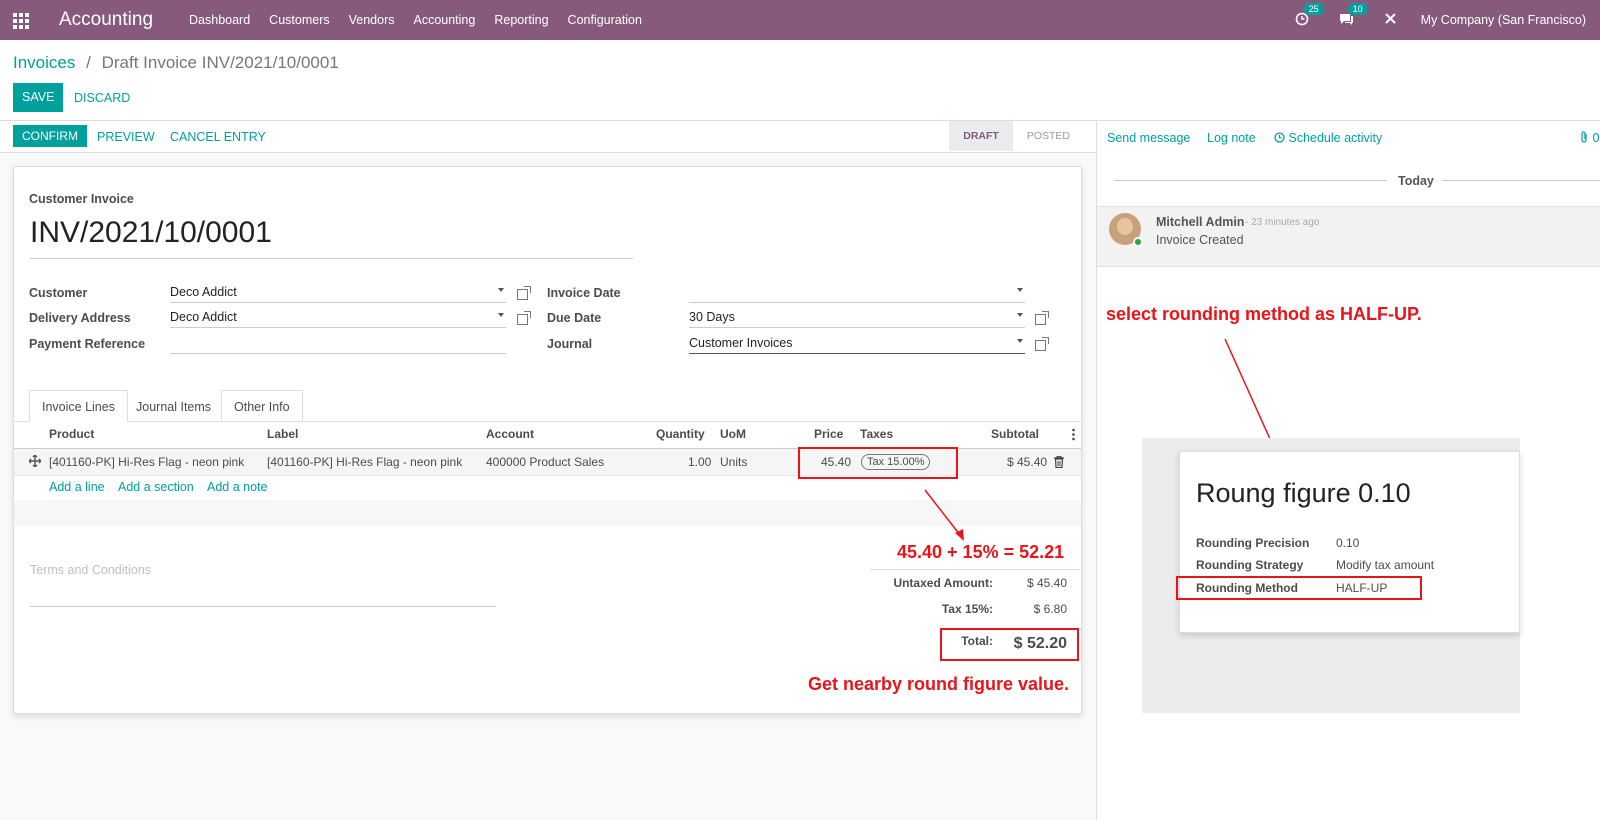  Describe the element at coordinates (857, 344) in the screenshot. I see `journal-field: Customer Invoices` at that location.